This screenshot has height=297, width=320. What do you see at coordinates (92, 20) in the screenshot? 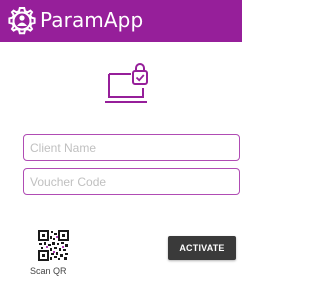
I see `app-title: ParamApp` at bounding box center [92, 20].